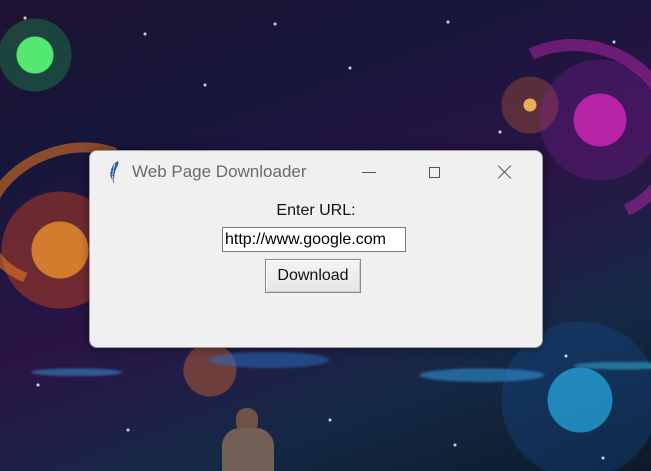  What do you see at coordinates (248, 449) in the screenshot?
I see `person-body` at bounding box center [248, 449].